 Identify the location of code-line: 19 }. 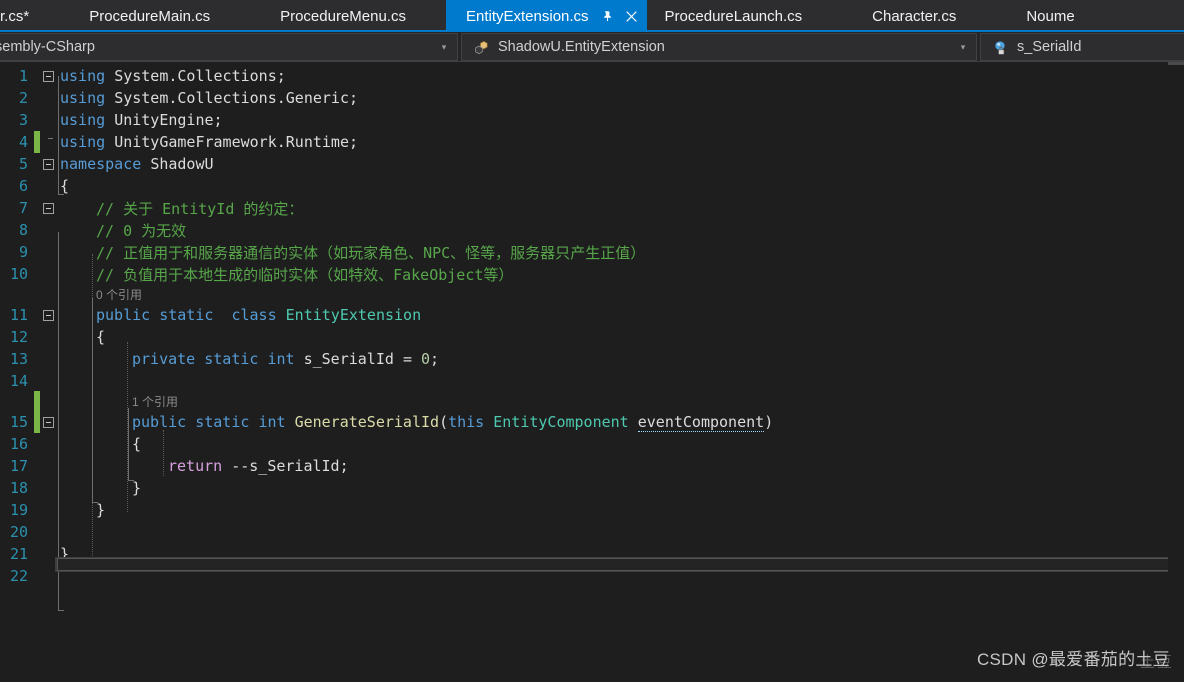
(592, 510).